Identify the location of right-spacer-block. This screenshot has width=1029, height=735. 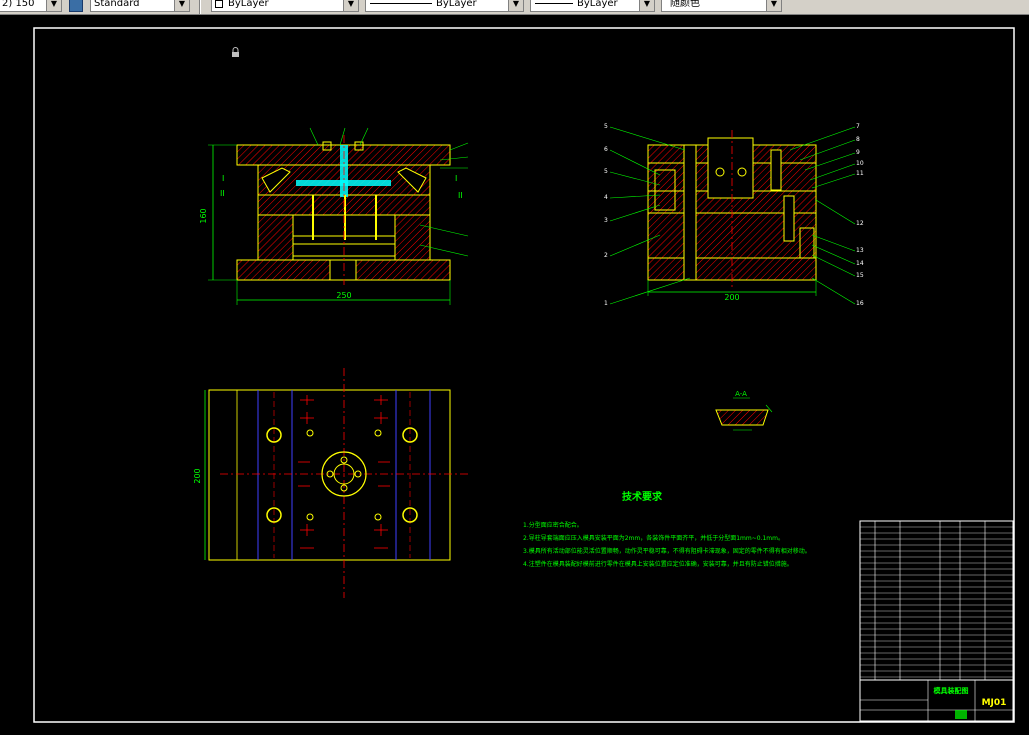
(412, 237).